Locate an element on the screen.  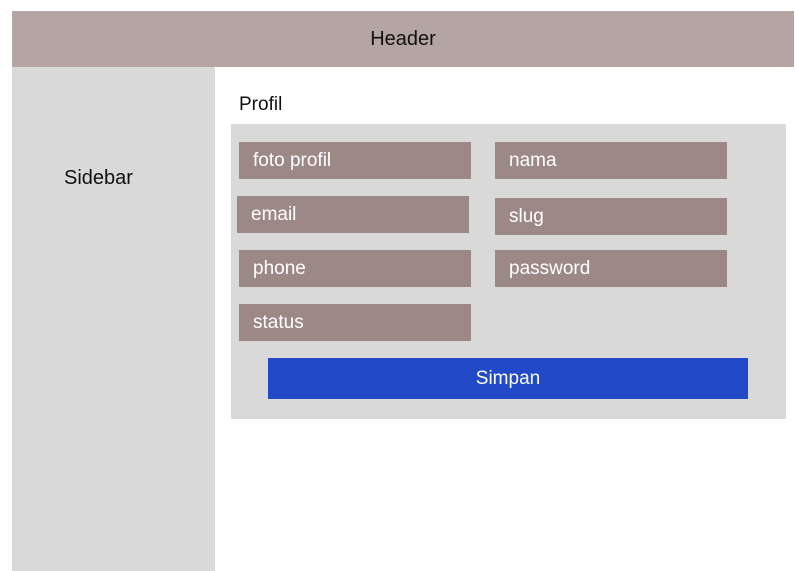
email-field-label: email is located at coordinates (274, 214).